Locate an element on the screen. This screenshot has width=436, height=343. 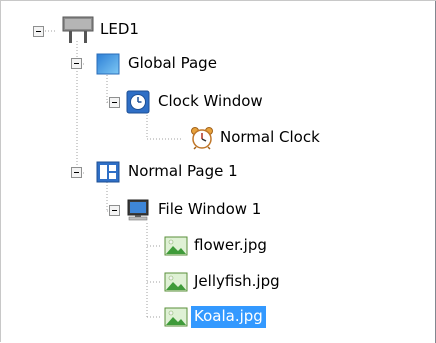
tree-node-label-selected: Koala.jpg is located at coordinates (228, 317).